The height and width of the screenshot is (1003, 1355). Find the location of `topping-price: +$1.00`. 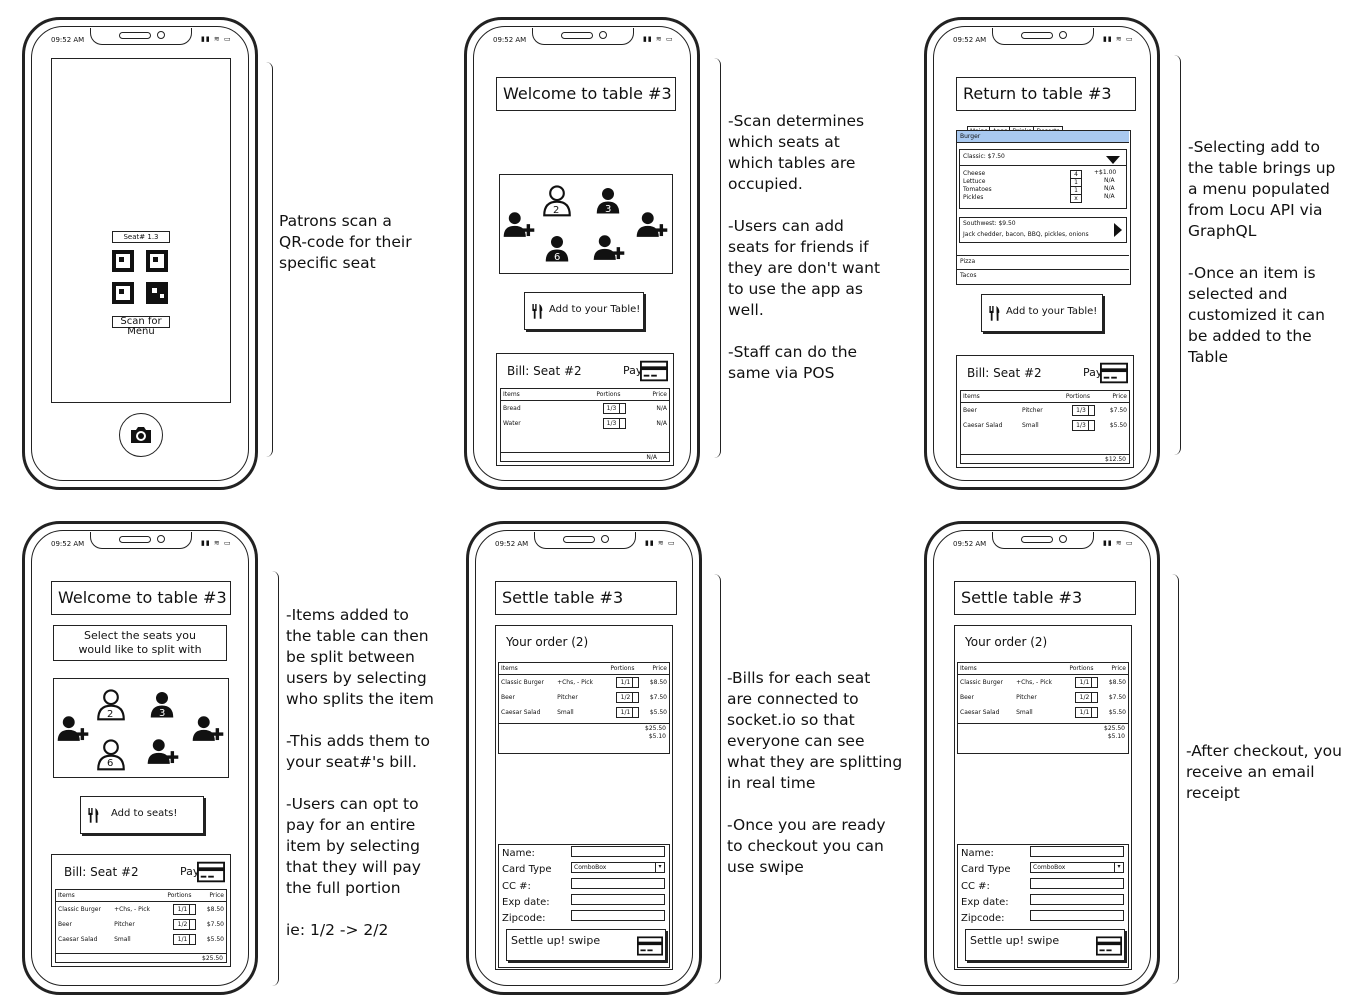

topping-price: +$1.00 is located at coordinates (1105, 172).